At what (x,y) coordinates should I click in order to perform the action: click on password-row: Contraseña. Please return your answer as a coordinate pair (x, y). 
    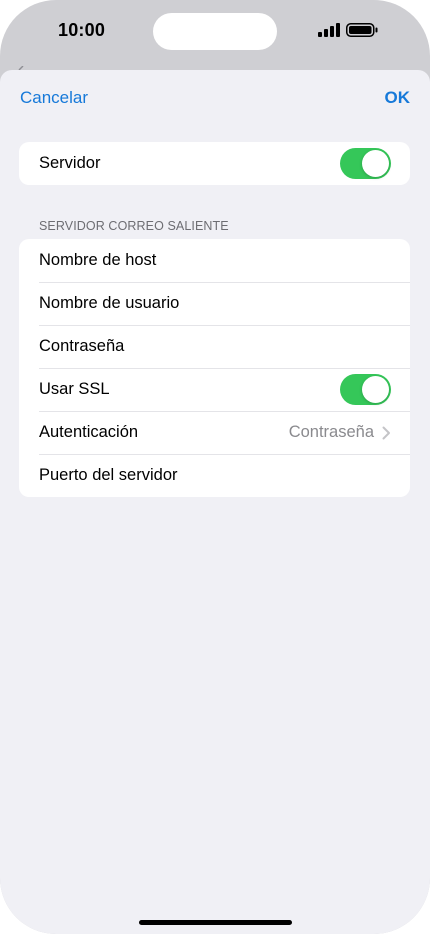
    Looking at the image, I should click on (214, 346).